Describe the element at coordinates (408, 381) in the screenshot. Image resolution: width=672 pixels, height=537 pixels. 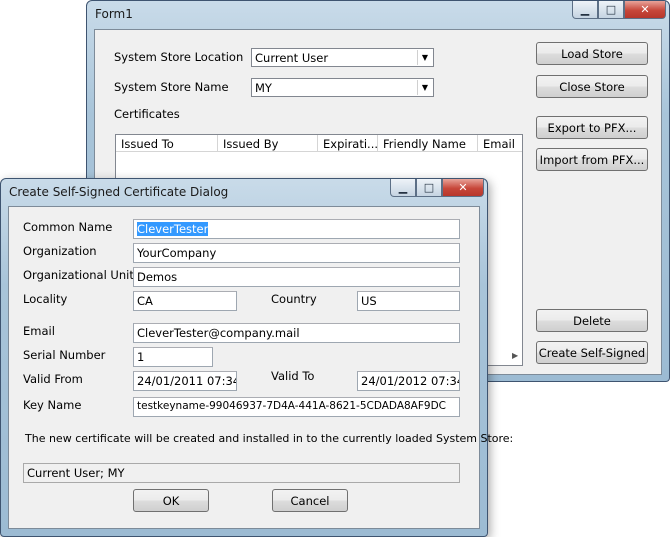
I see `valid-to-picker: 24/01/2012 07:34:3` at that location.